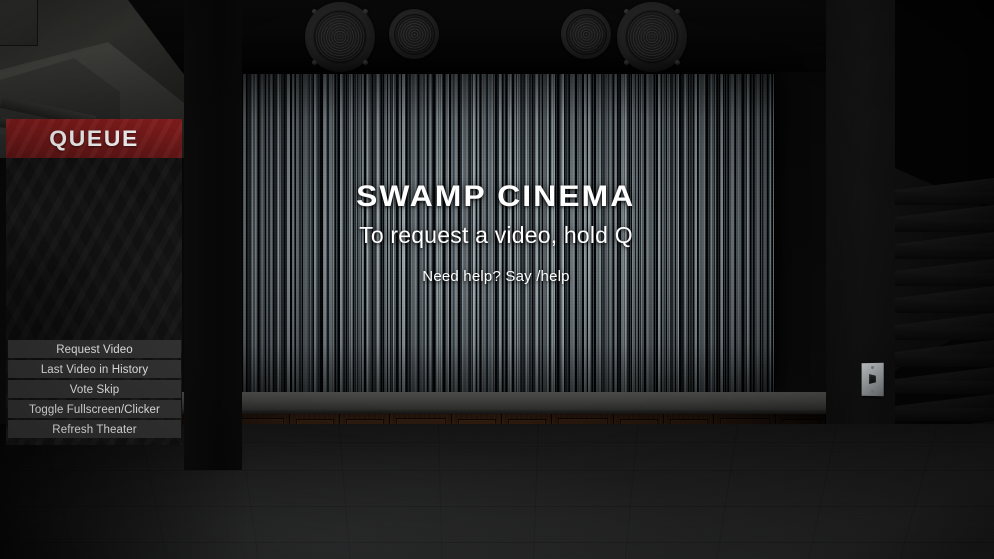 The height and width of the screenshot is (559, 994). I want to click on ceiling-speaker-large-left, so click(340, 37).